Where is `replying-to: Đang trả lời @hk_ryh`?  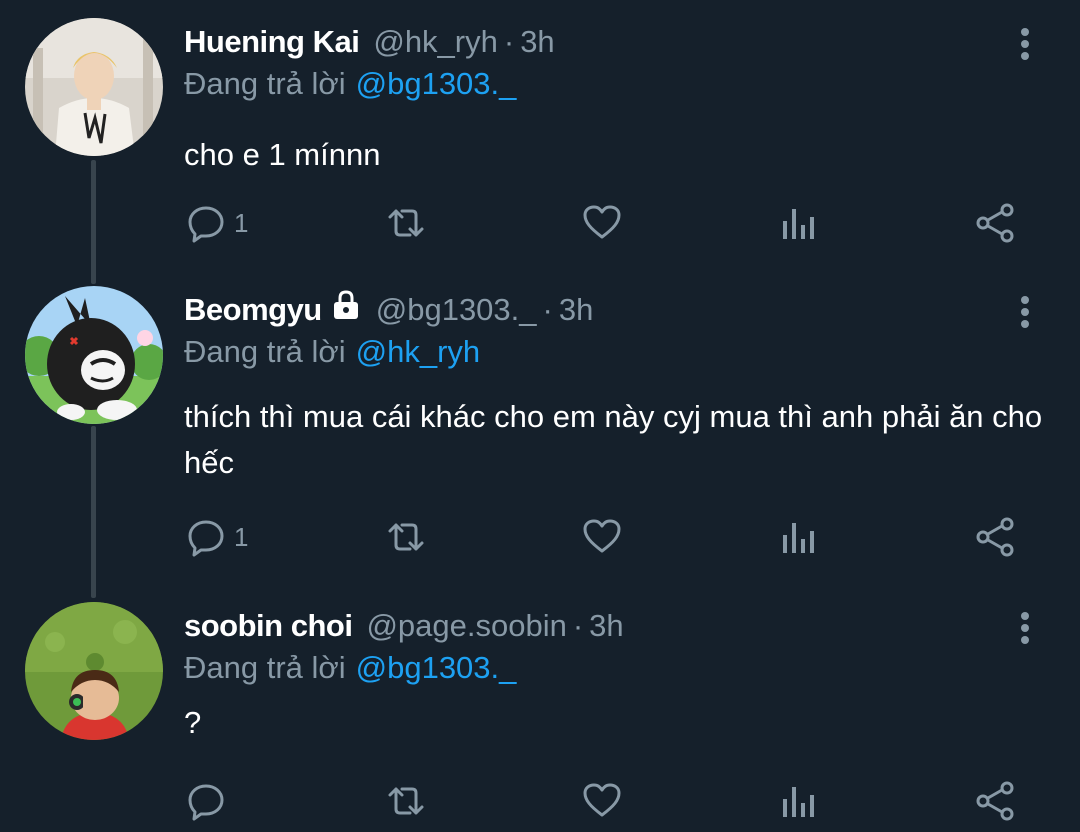 replying-to: Đang trả lời @hk_ryh is located at coordinates (332, 352).